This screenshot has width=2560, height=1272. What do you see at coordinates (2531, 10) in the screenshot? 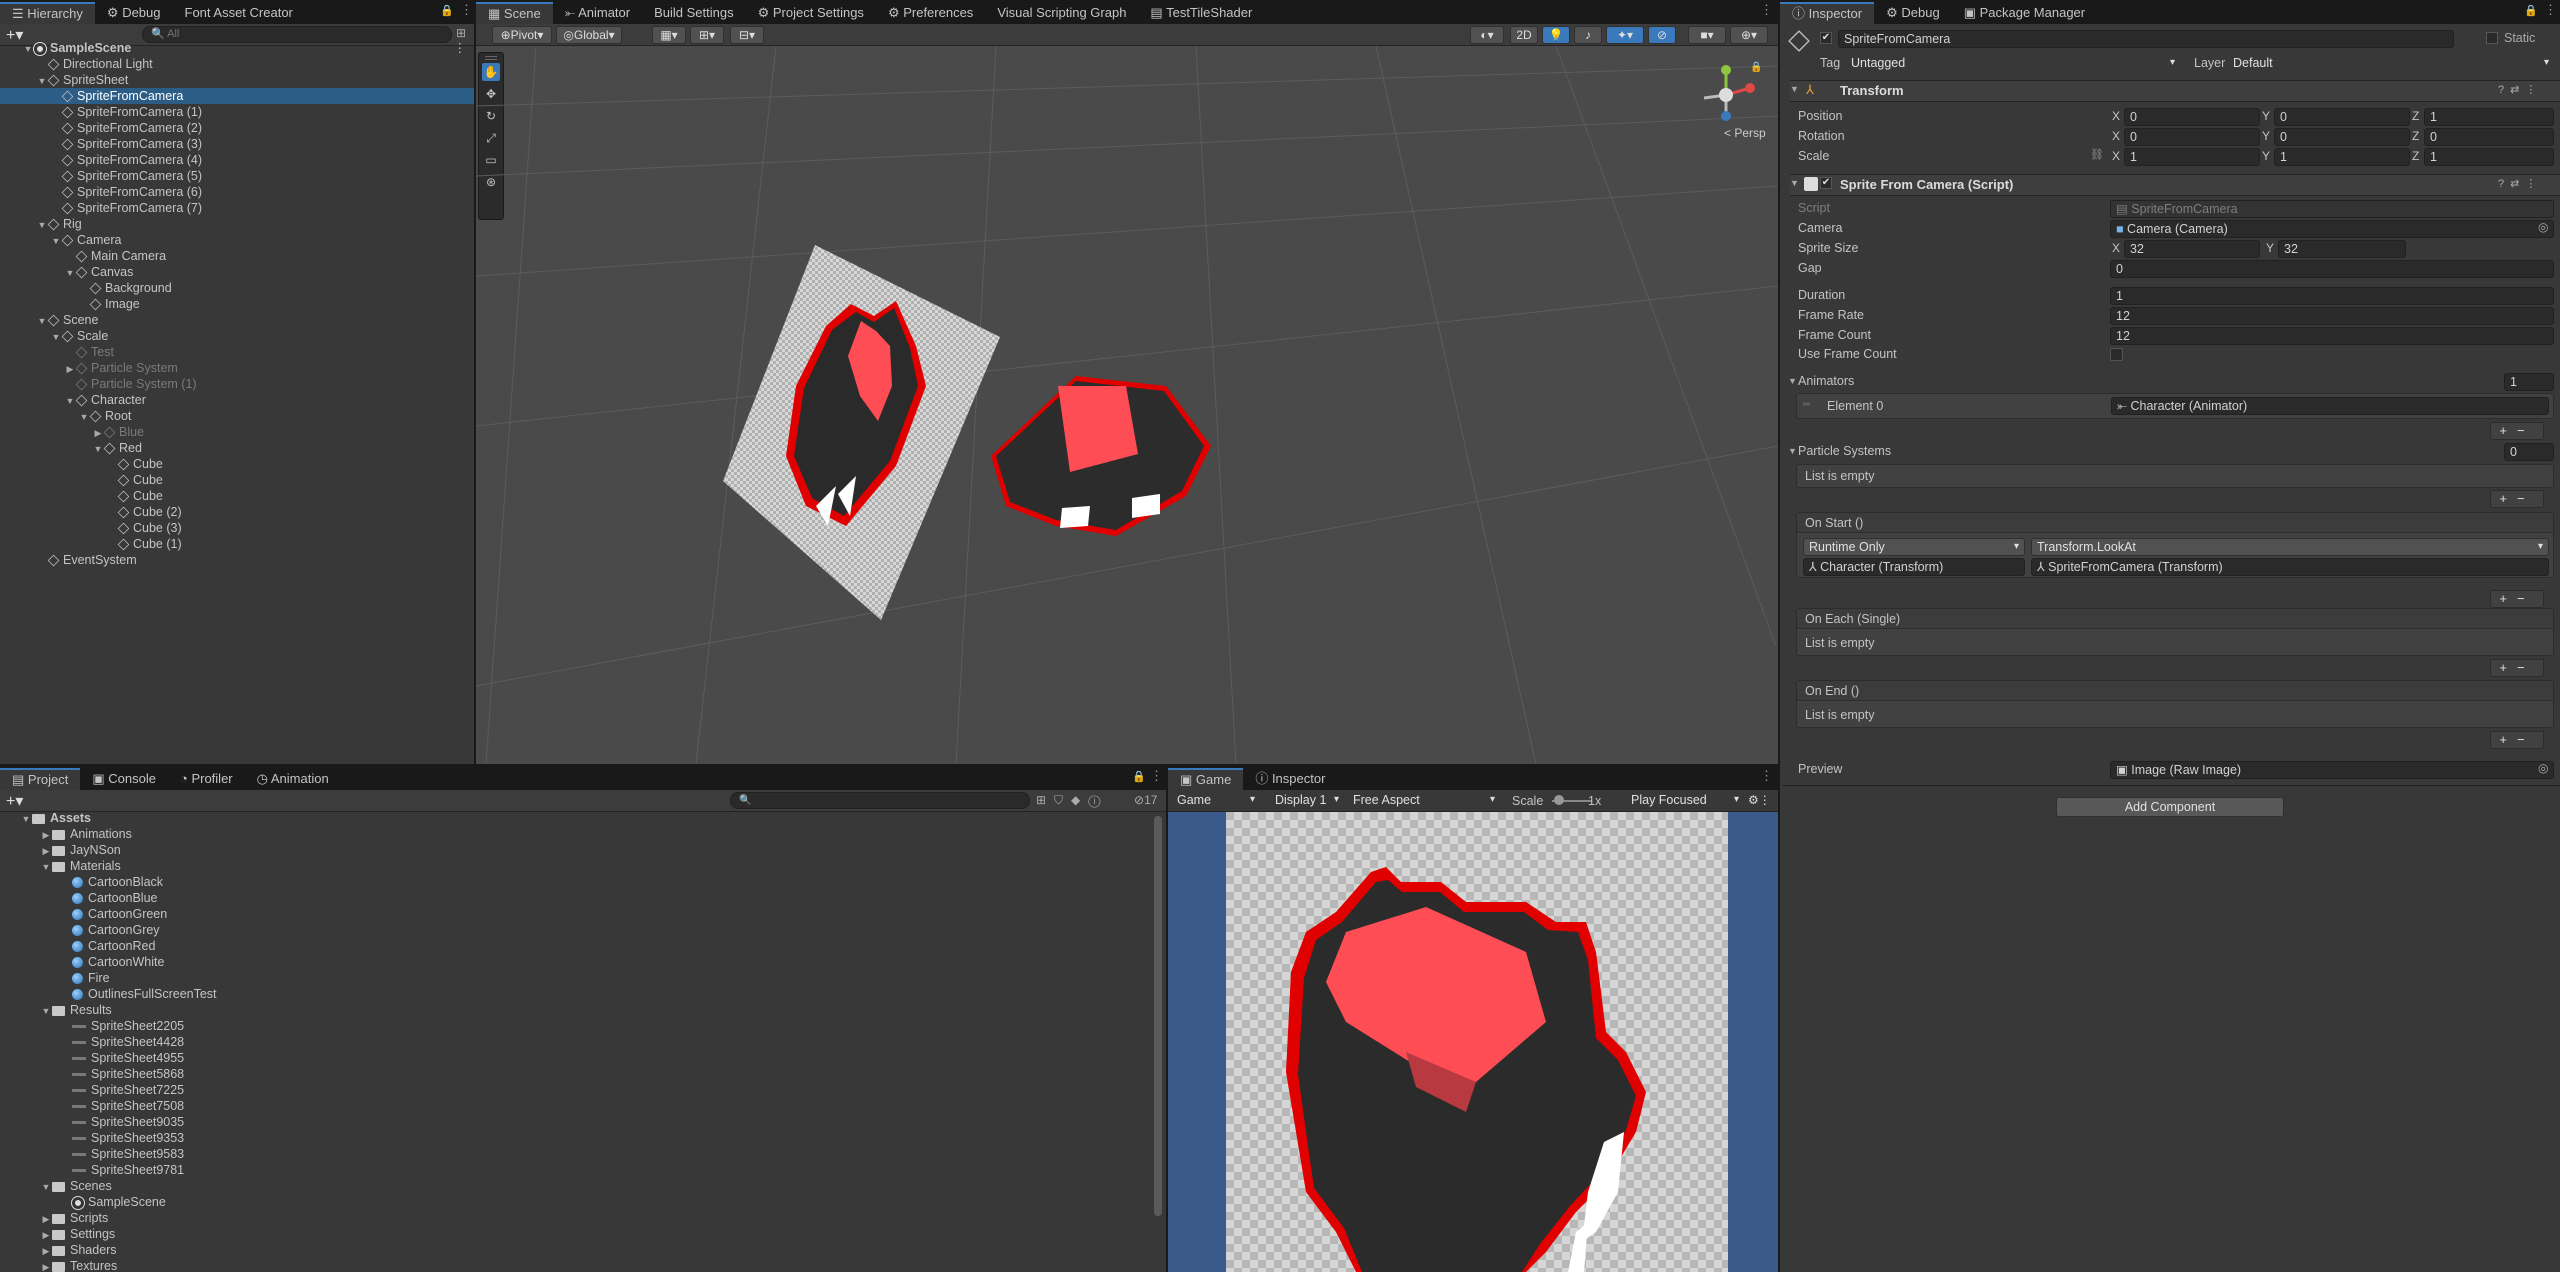
I see `inspector-lock-icon: 🔒` at bounding box center [2531, 10].